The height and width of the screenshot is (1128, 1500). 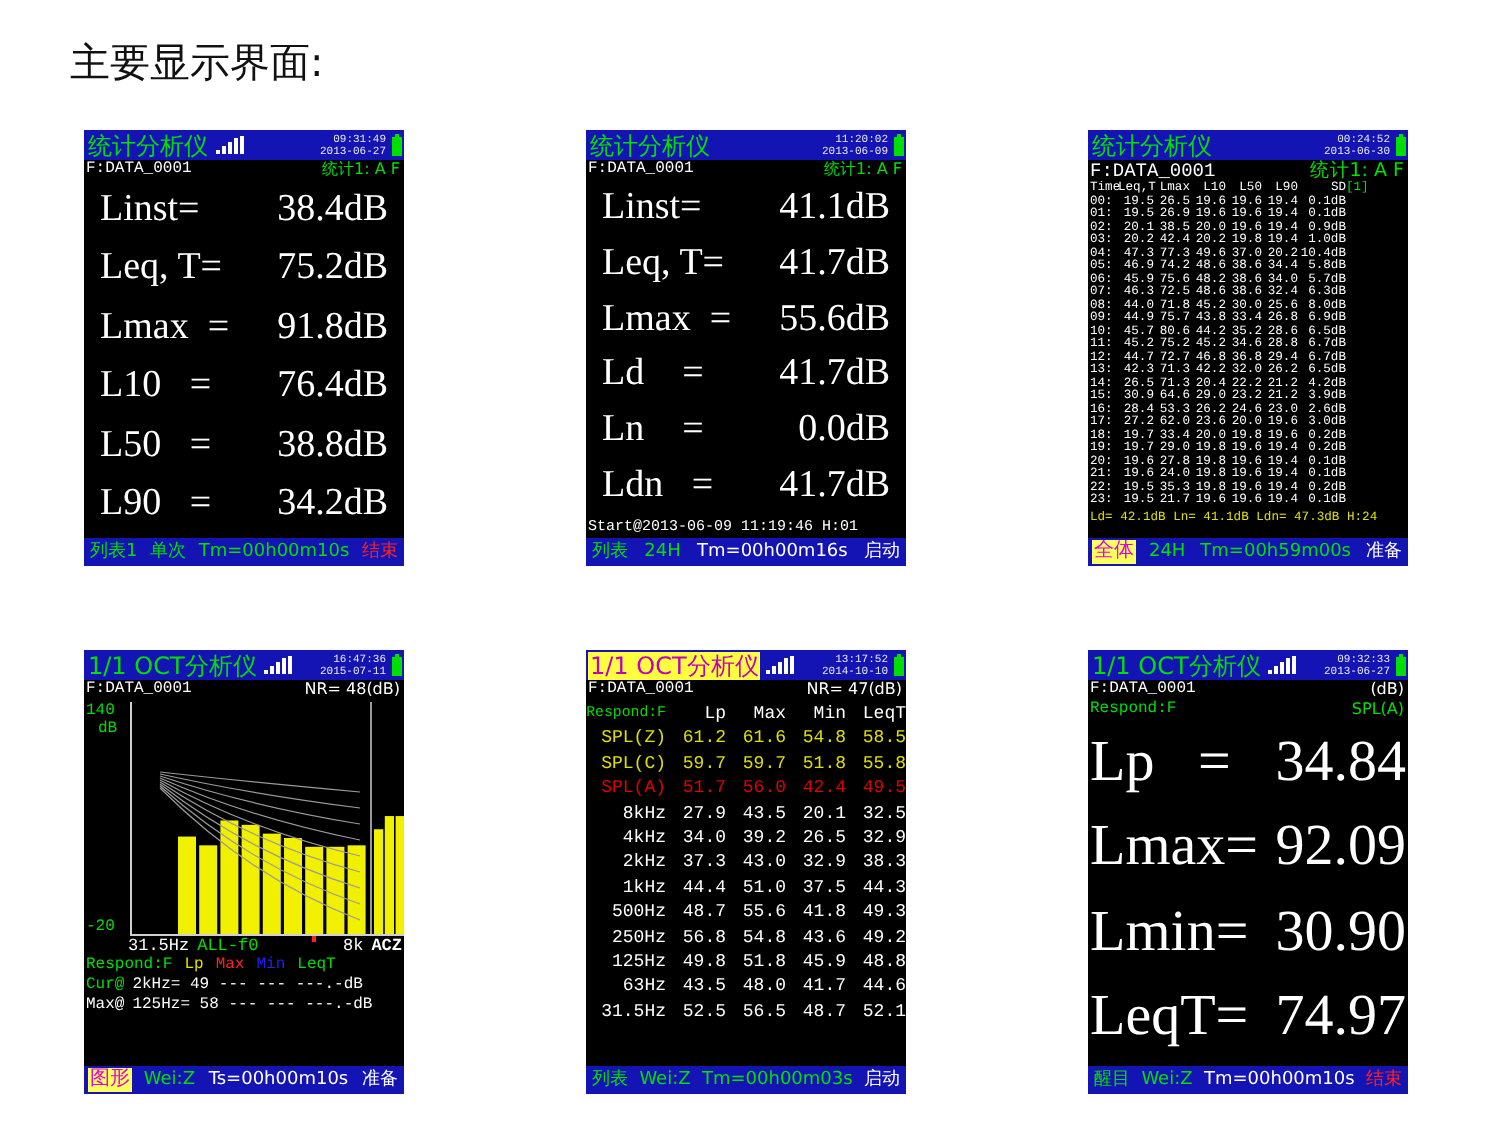 I want to click on soft-key-label: 图形, so click(x=110, y=1080).